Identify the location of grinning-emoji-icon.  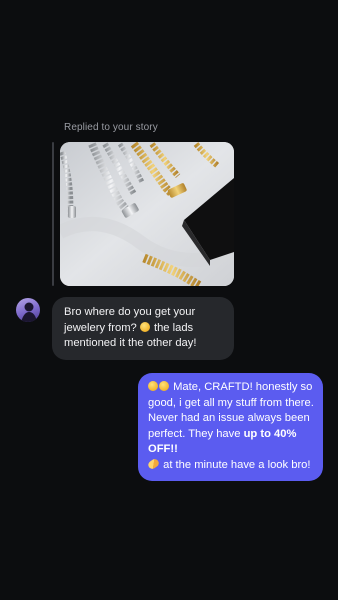
(153, 386).